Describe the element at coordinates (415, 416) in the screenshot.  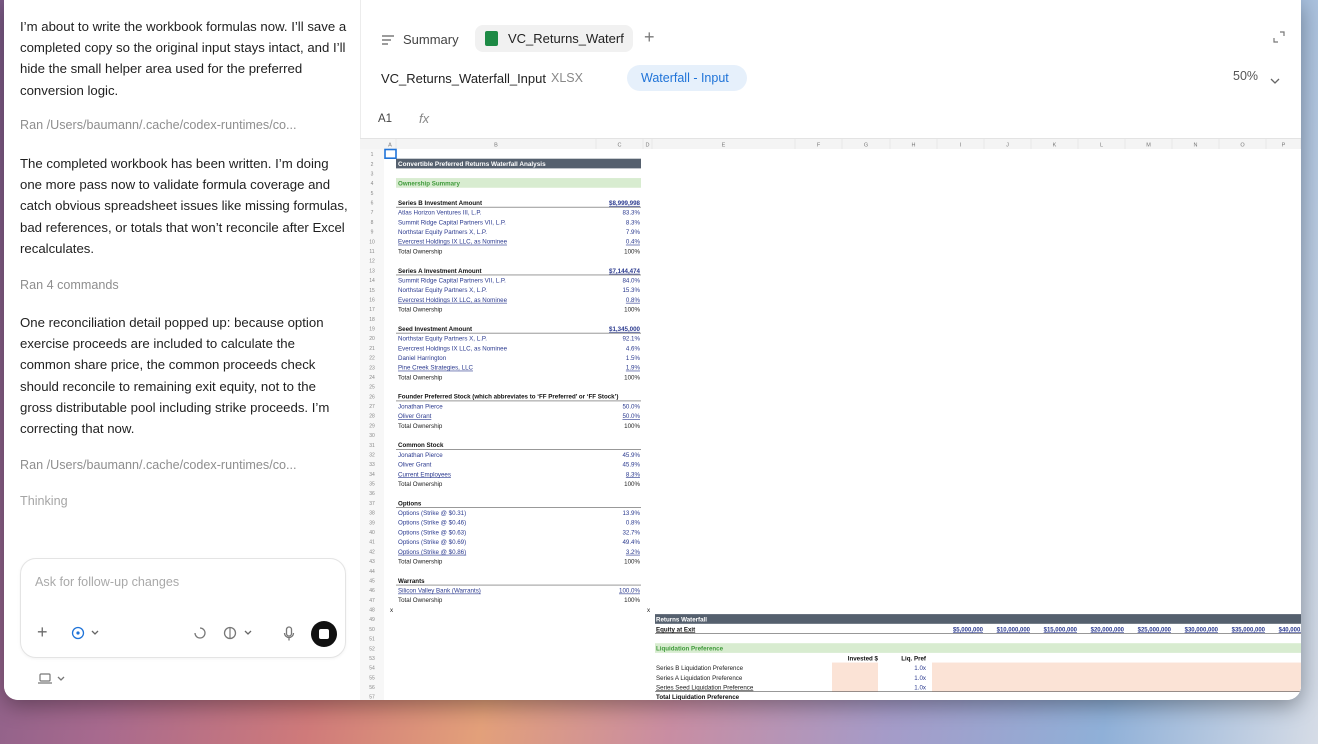
I see `holder-name: Oliver Grant` at that location.